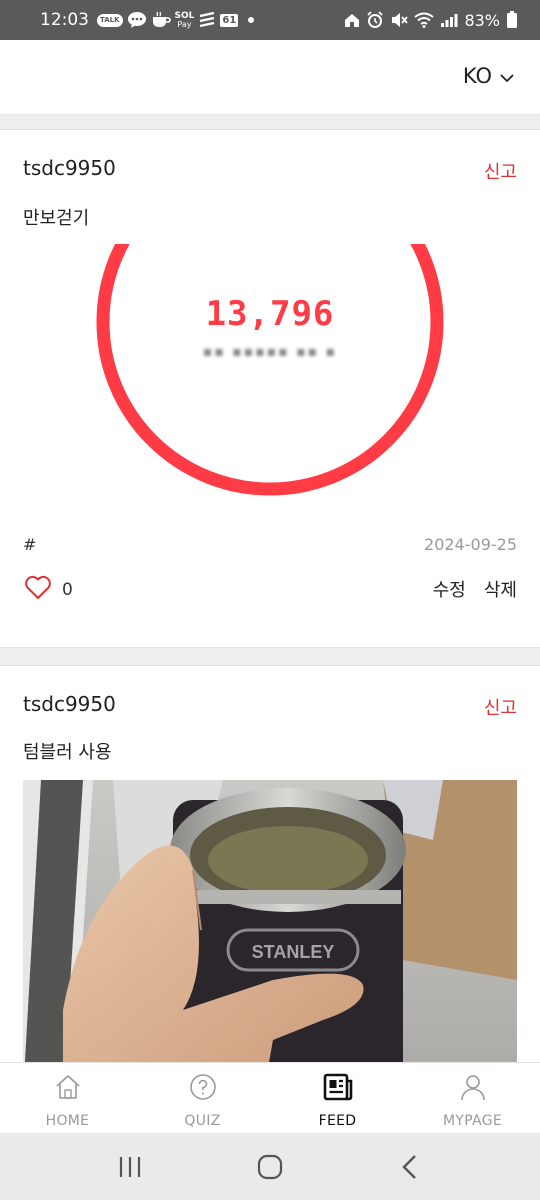  Describe the element at coordinates (29, 544) in the screenshot. I see `post-hashtag: #` at that location.